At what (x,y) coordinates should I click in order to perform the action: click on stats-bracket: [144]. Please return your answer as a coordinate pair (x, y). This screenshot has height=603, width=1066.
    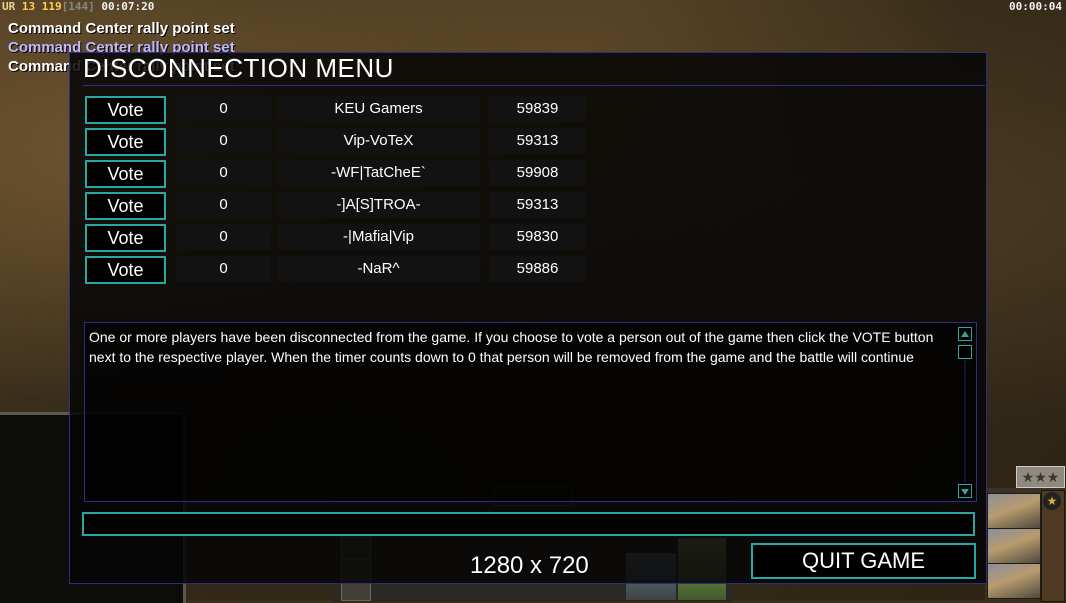
    Looking at the image, I should click on (78, 6).